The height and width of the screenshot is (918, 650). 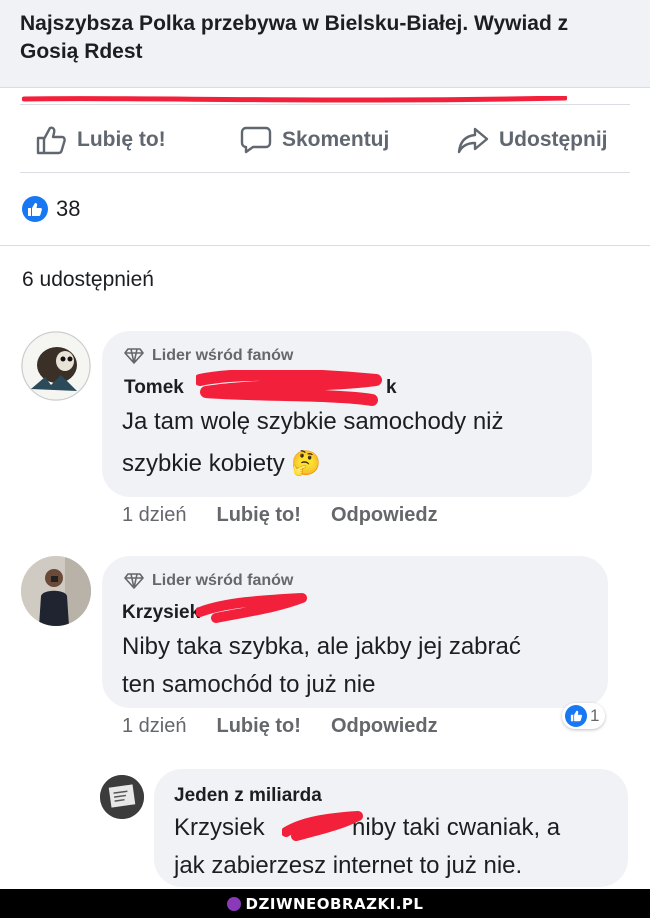 I want to click on reaction-summary: 38, so click(x=51, y=209).